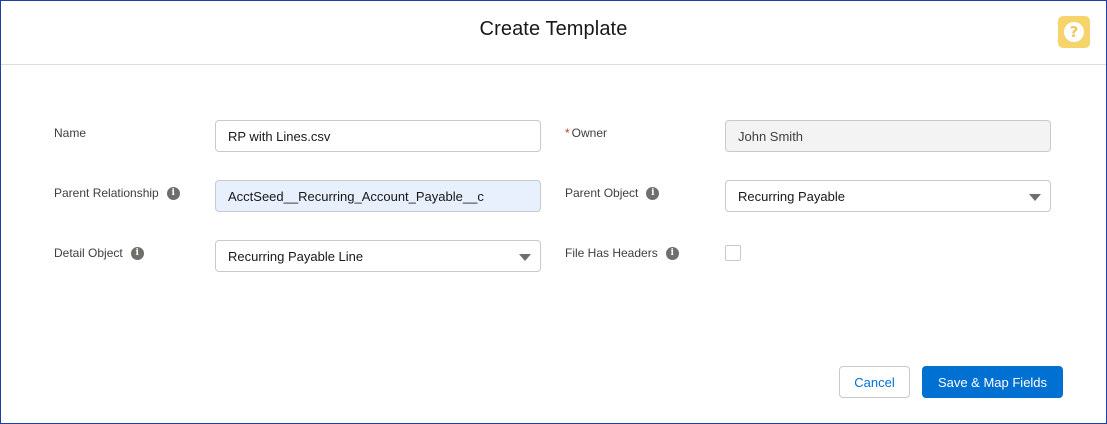 The image size is (1107, 424). Describe the element at coordinates (279, 136) in the screenshot. I see `name-input-value: RP with Lines.csv` at that location.